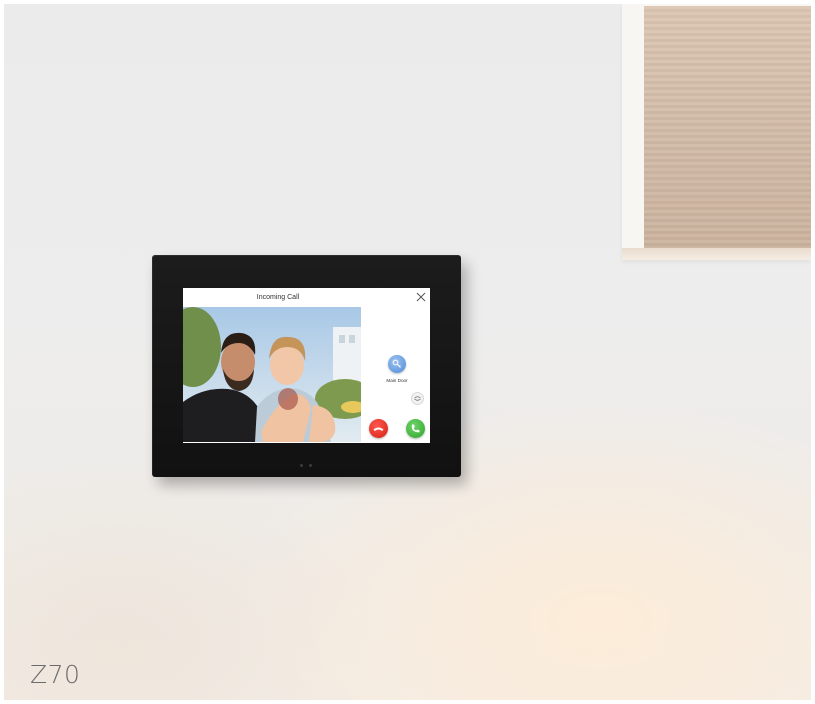 The height and width of the screenshot is (704, 815). I want to click on incoming-call-title: Incoming Call, so click(278, 297).